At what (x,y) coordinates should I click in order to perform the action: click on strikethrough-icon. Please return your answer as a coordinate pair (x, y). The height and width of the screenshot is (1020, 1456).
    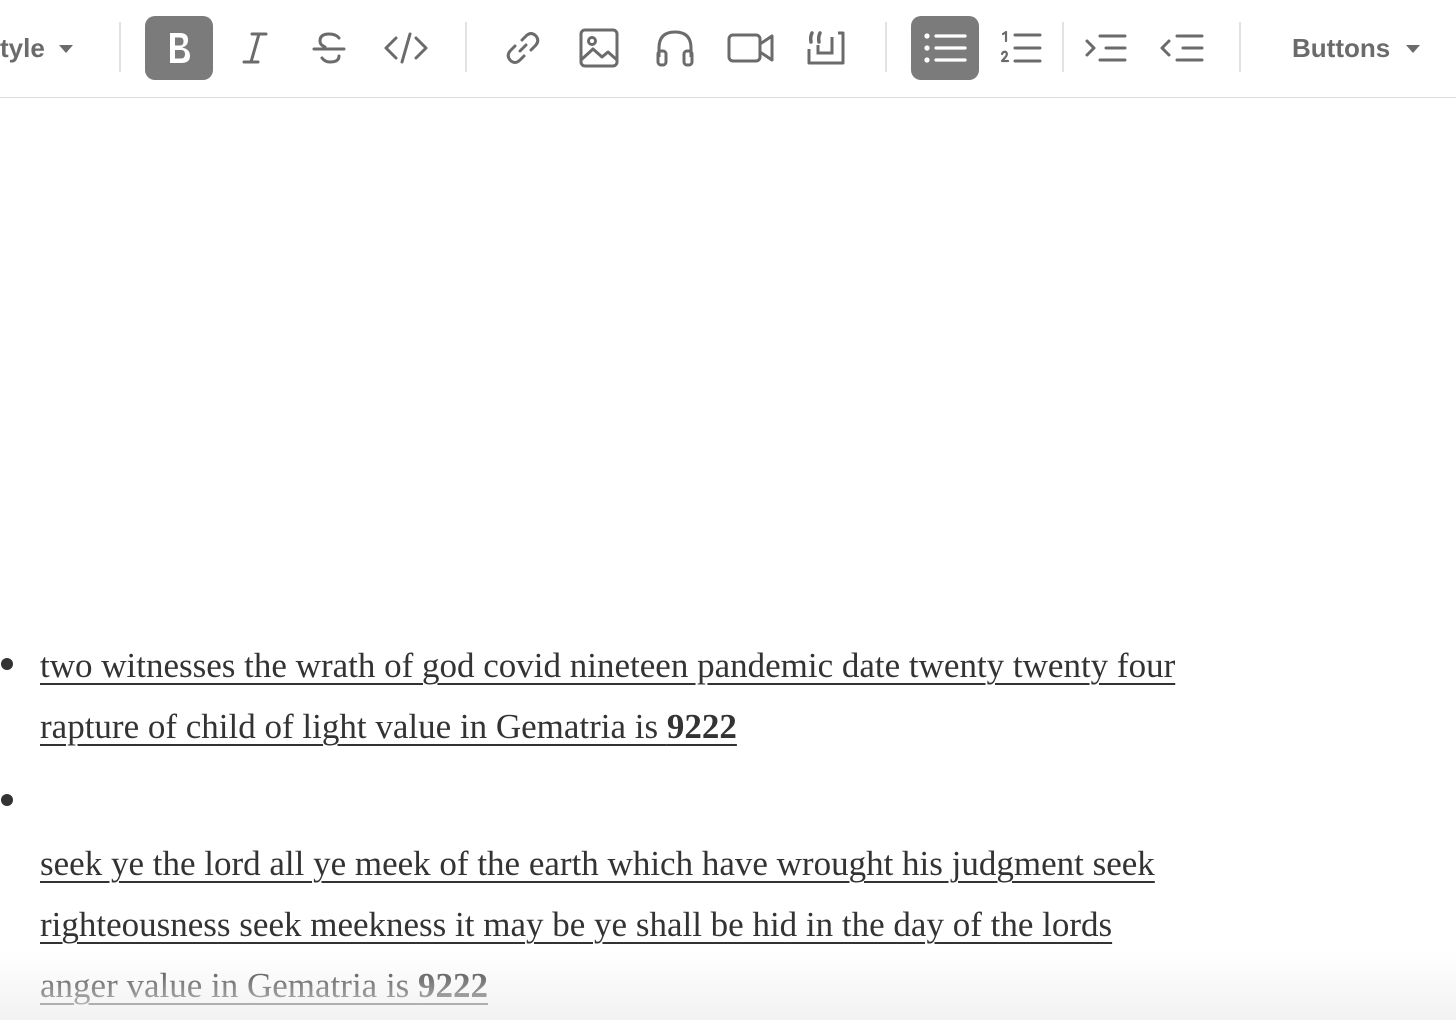
    Looking at the image, I should click on (329, 48).